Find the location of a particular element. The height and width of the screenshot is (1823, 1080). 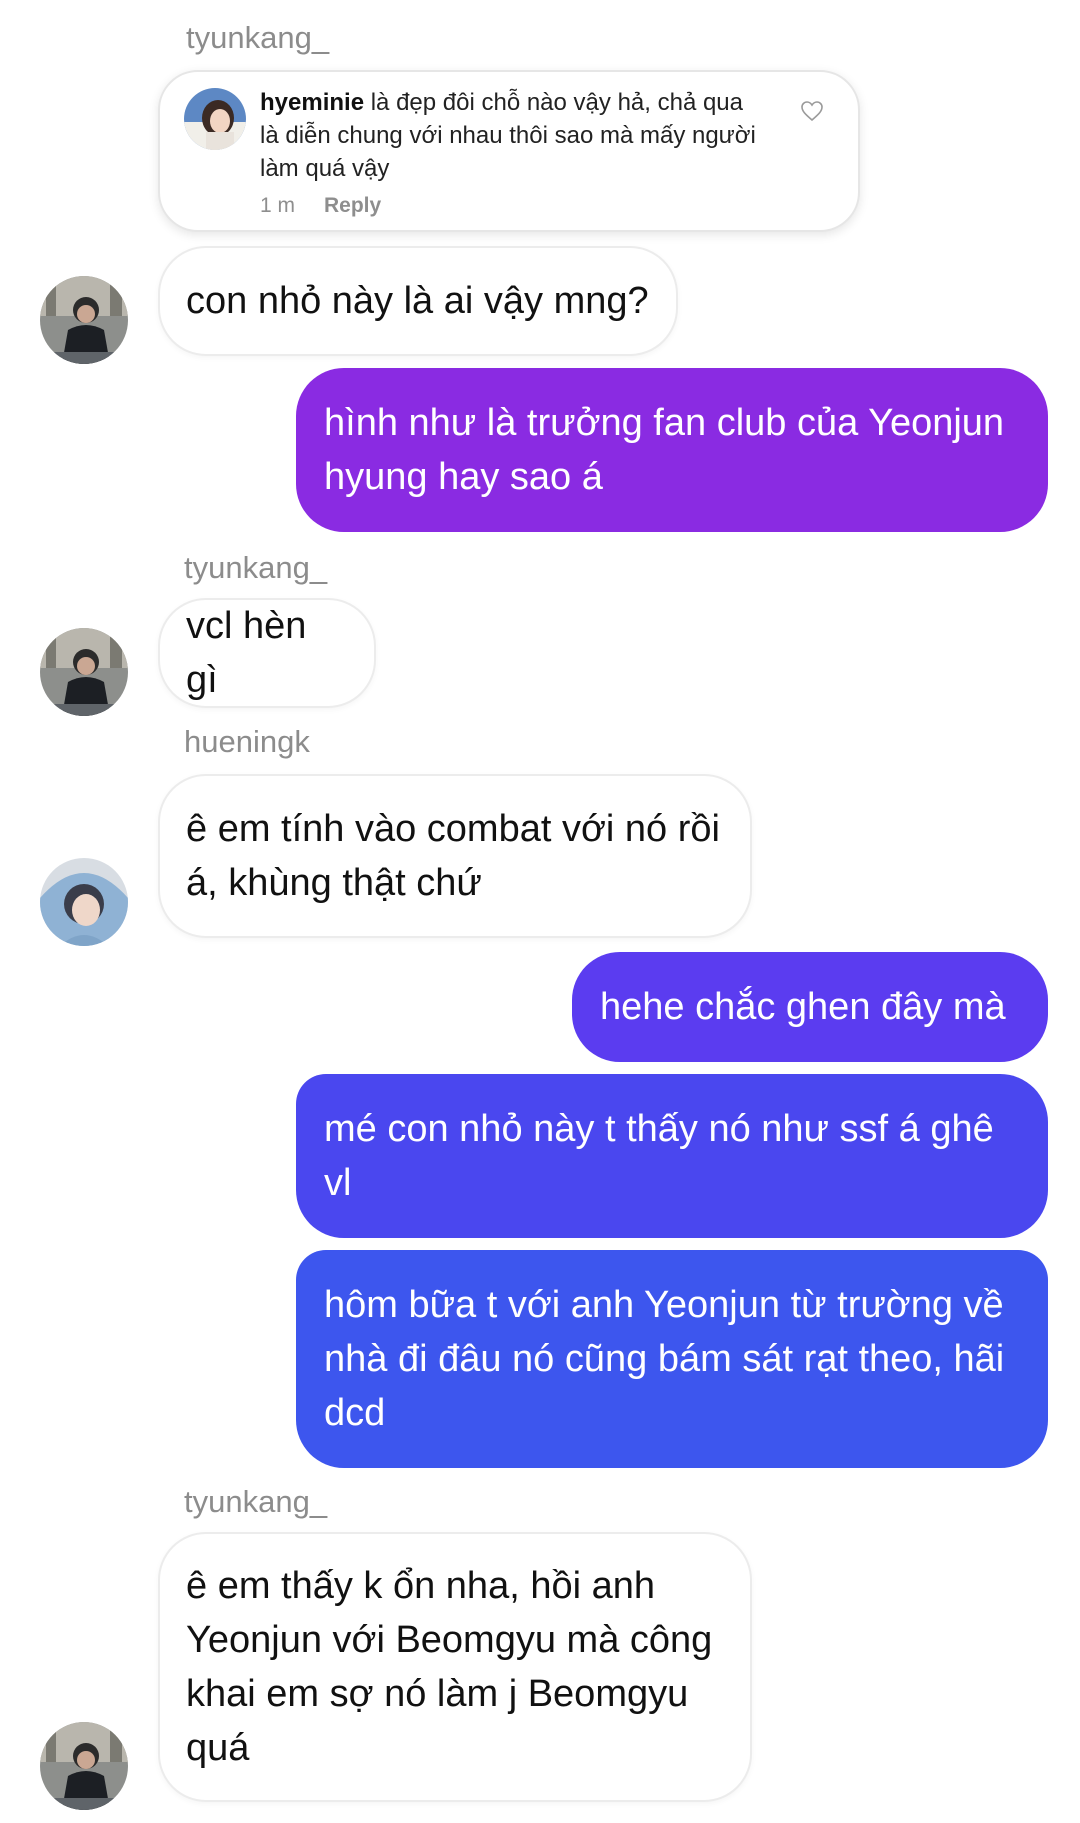

message-text: con nhỏ này là ai vậy mng? is located at coordinates (417, 301).